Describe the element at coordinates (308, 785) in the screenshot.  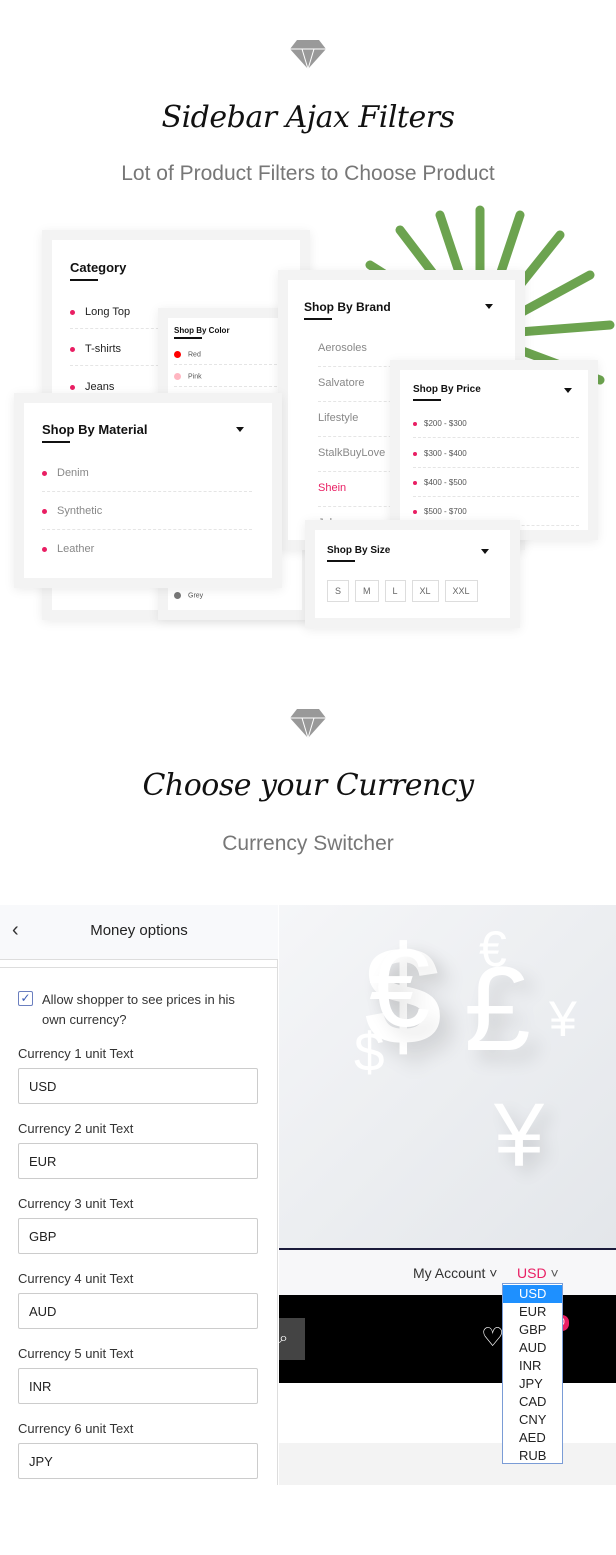
I see `section-title: Choose your Currency` at that location.